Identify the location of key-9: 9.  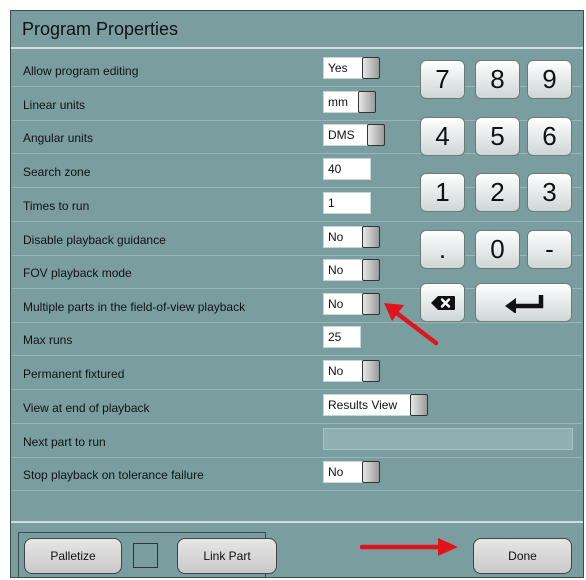
(549, 79).